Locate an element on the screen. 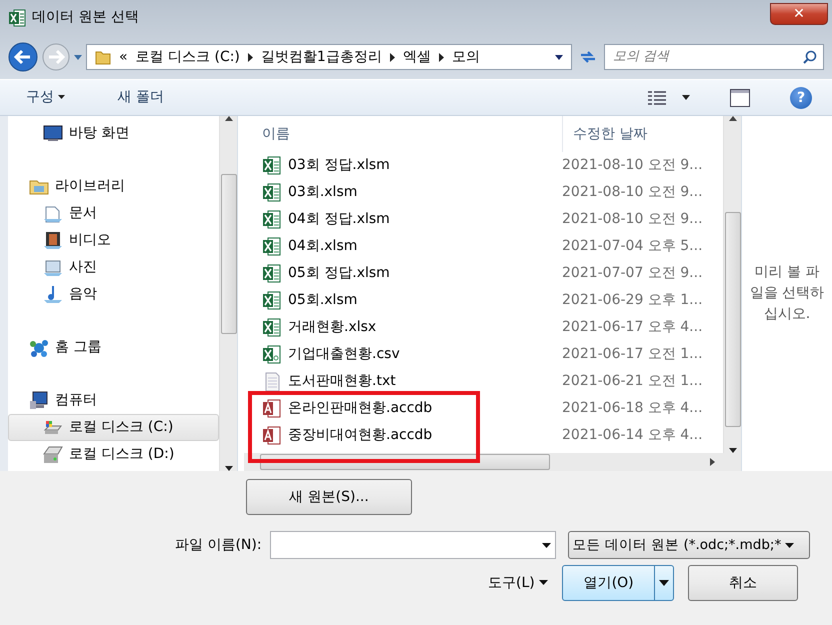 The image size is (832, 625). nav-item: 로컬 디스크 (D:) is located at coordinates (113, 454).